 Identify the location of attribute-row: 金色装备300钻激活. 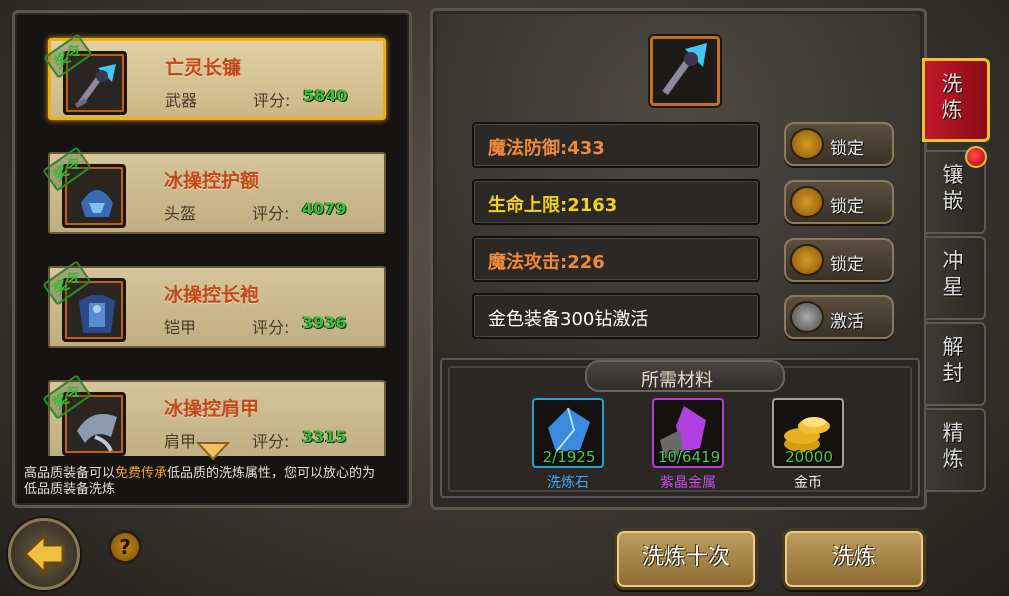
(616, 316).